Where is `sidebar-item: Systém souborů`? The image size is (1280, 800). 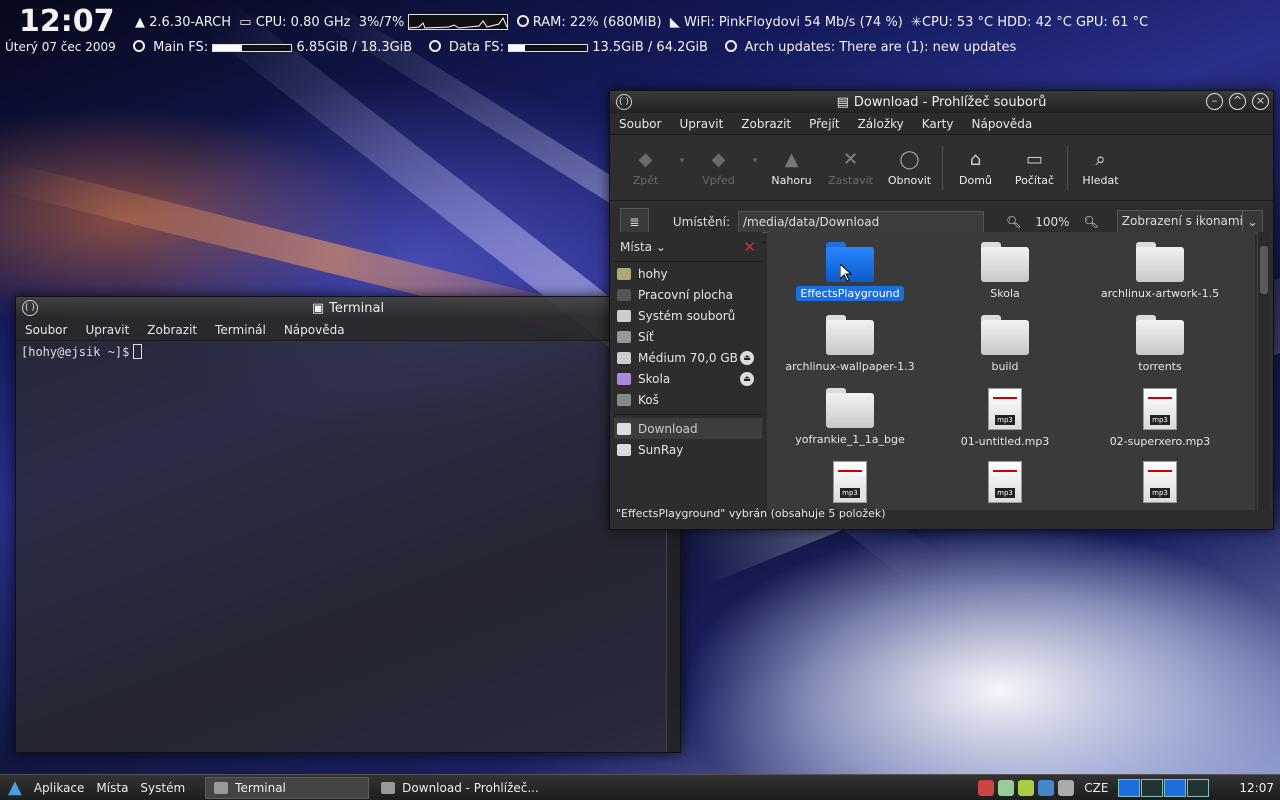 sidebar-item: Systém souborů is located at coordinates (688, 315).